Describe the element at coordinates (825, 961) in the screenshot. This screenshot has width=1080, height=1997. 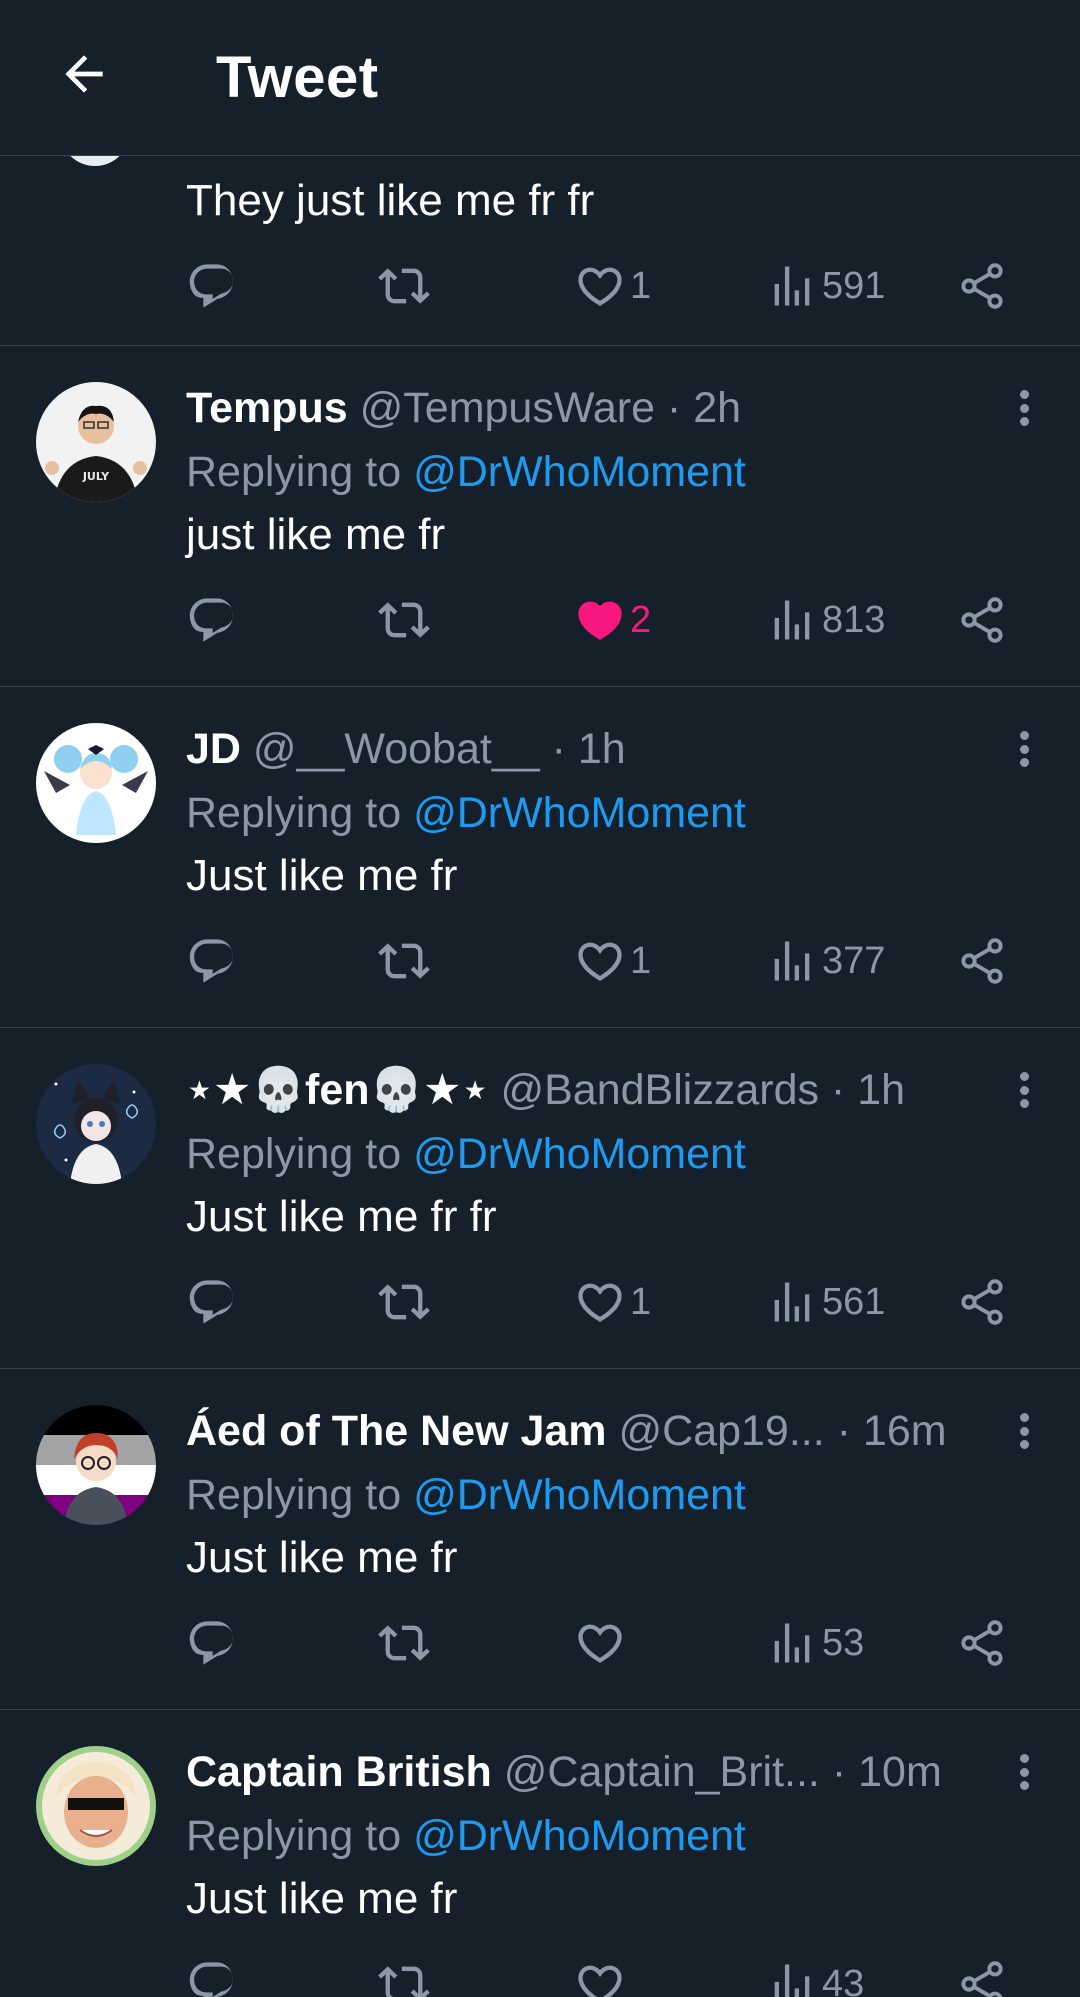
I see `views-button: 377` at that location.